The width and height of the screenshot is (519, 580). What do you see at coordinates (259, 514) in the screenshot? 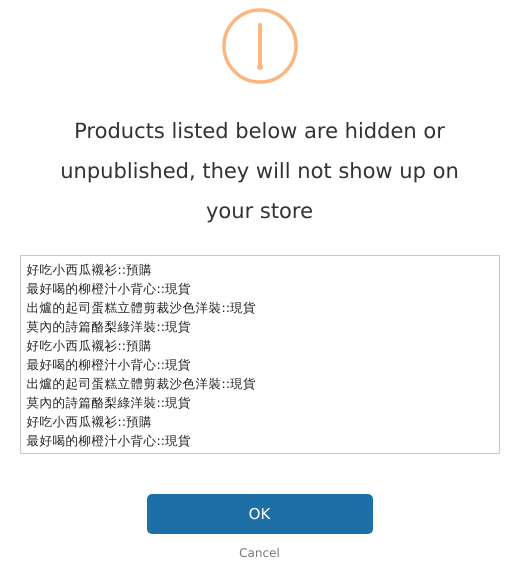
I see `ok-button: OK` at bounding box center [259, 514].